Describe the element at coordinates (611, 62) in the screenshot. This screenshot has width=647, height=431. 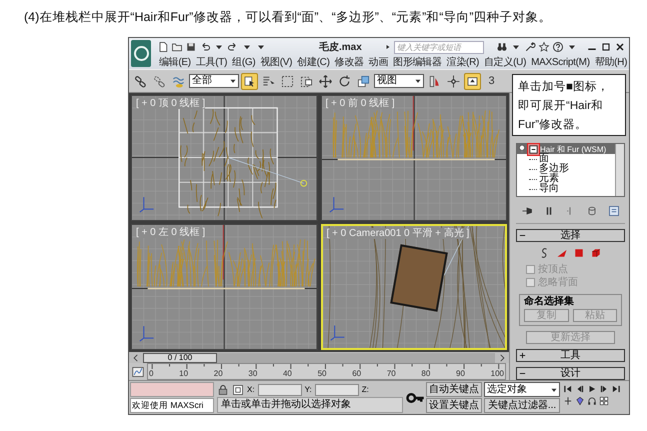
I see `menu-item: 帮助(H)` at that location.